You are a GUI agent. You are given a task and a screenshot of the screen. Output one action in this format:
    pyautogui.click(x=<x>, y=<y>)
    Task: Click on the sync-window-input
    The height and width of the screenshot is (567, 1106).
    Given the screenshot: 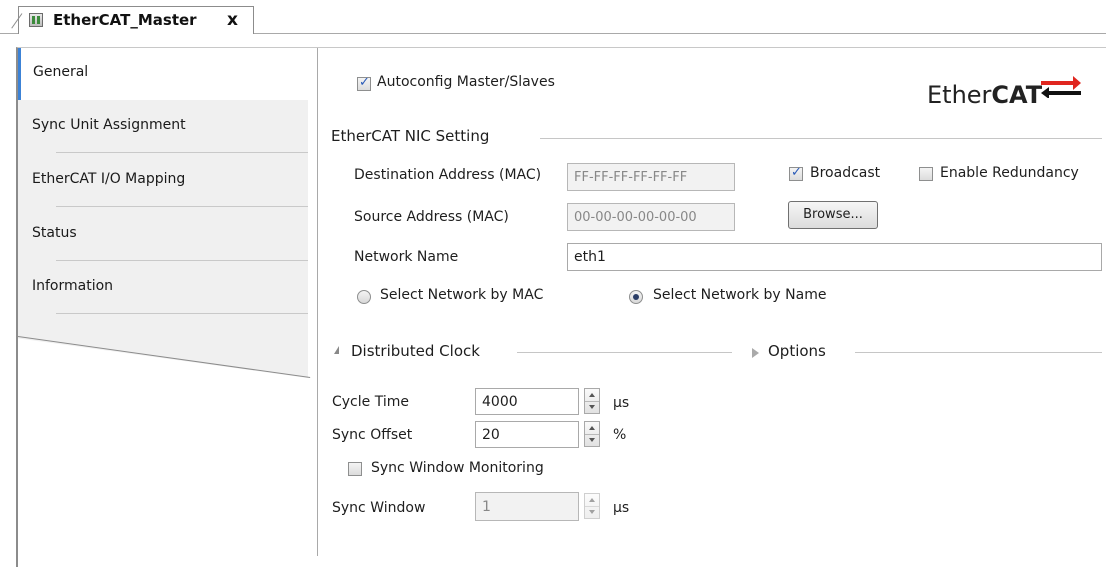 What is the action you would take?
    pyautogui.click(x=527, y=506)
    